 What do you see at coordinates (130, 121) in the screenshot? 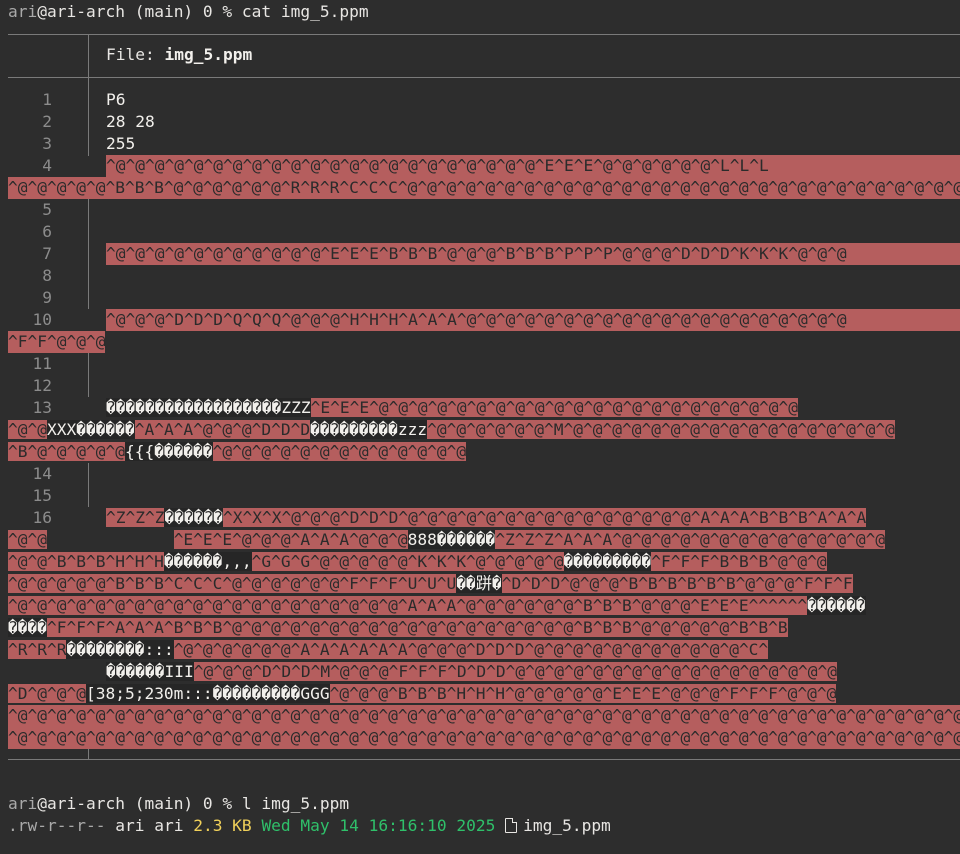
I see `file-line-2: 28 28` at bounding box center [130, 121].